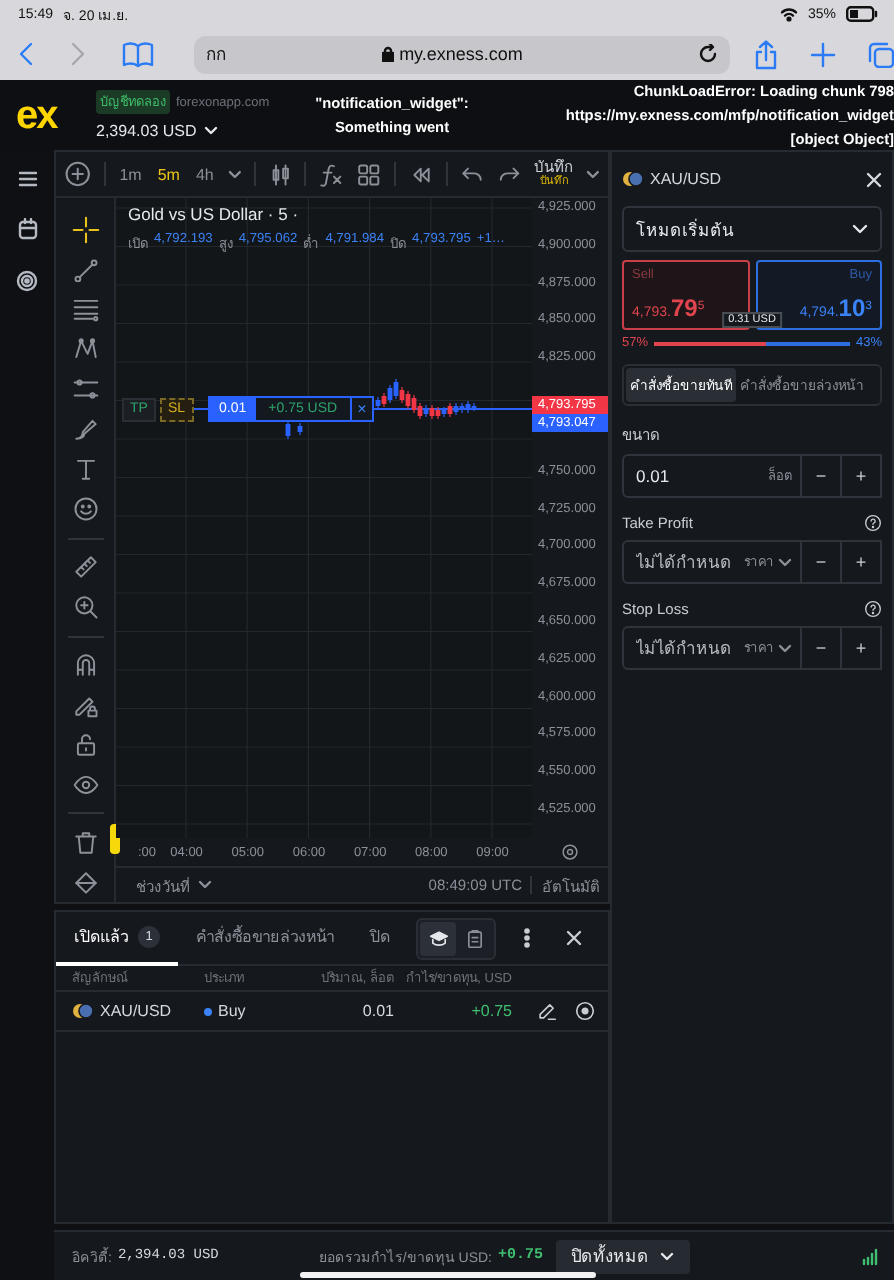 The height and width of the screenshot is (1280, 894). I want to click on battery-icon, so click(862, 14).